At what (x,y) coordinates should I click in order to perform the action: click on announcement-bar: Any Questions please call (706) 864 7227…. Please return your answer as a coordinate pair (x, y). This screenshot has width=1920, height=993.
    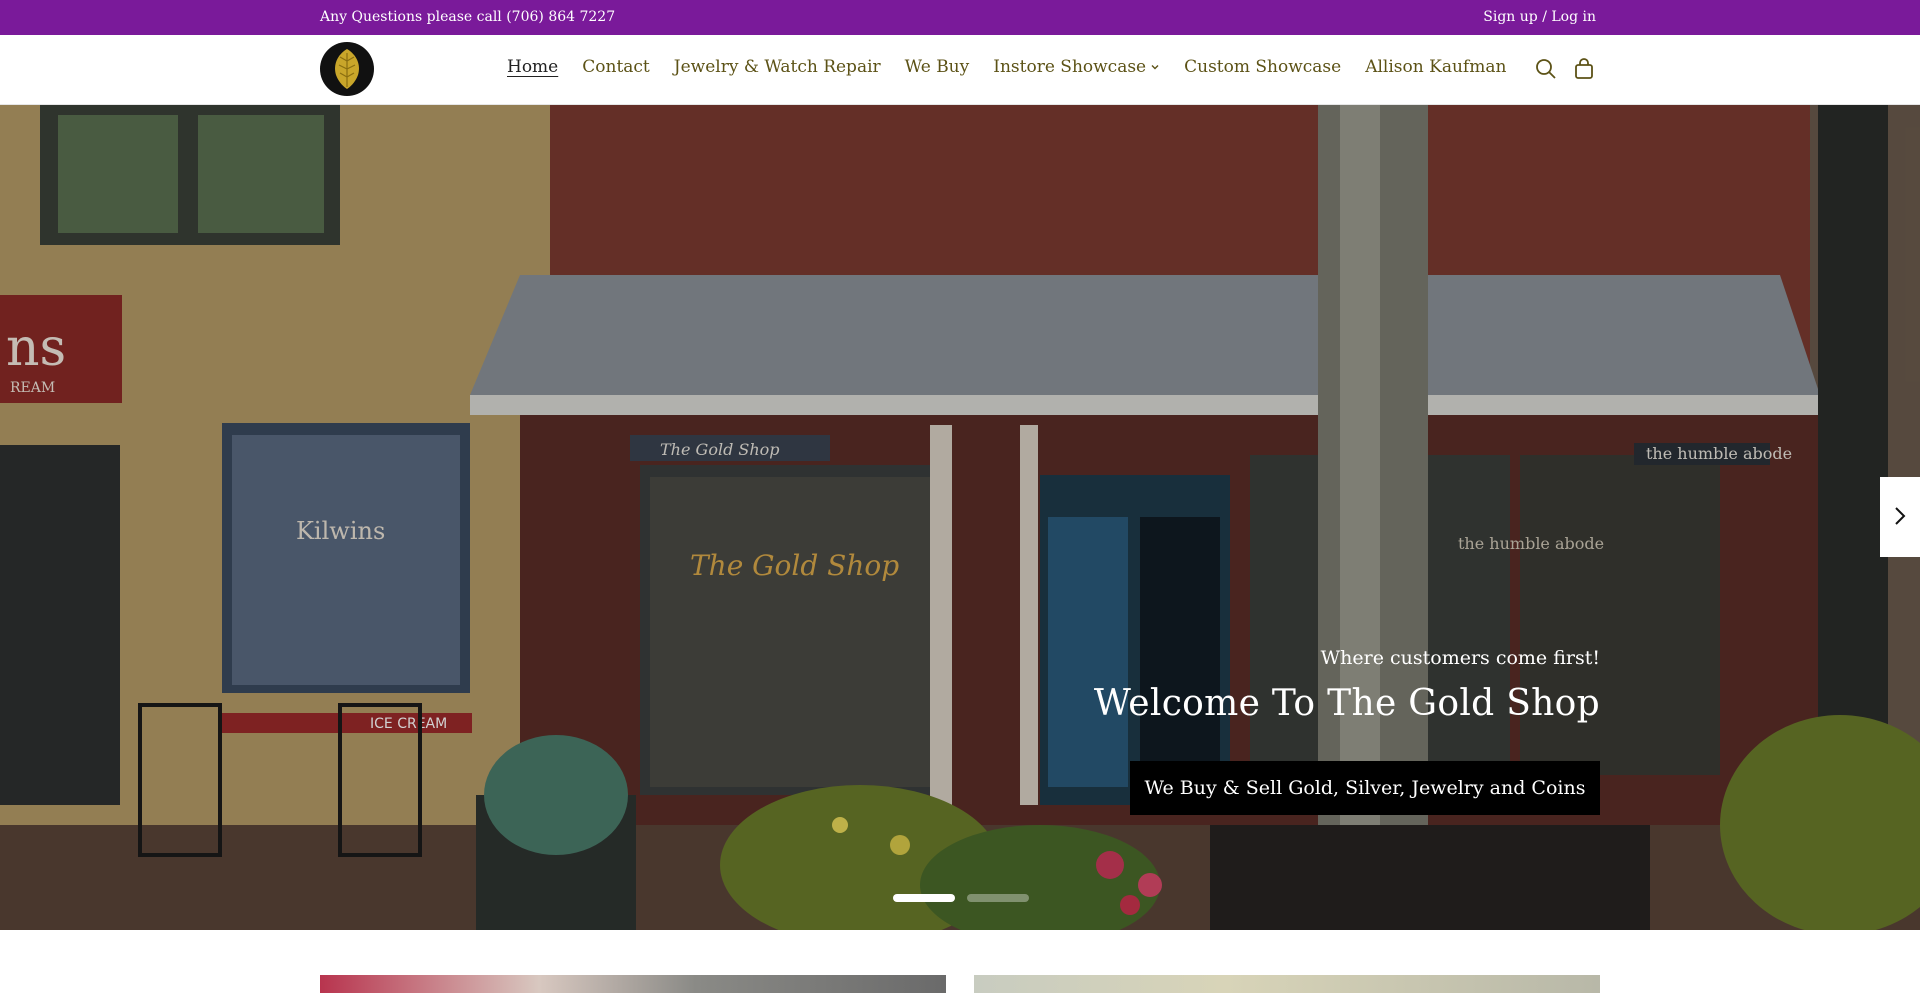
    Looking at the image, I should click on (960, 17).